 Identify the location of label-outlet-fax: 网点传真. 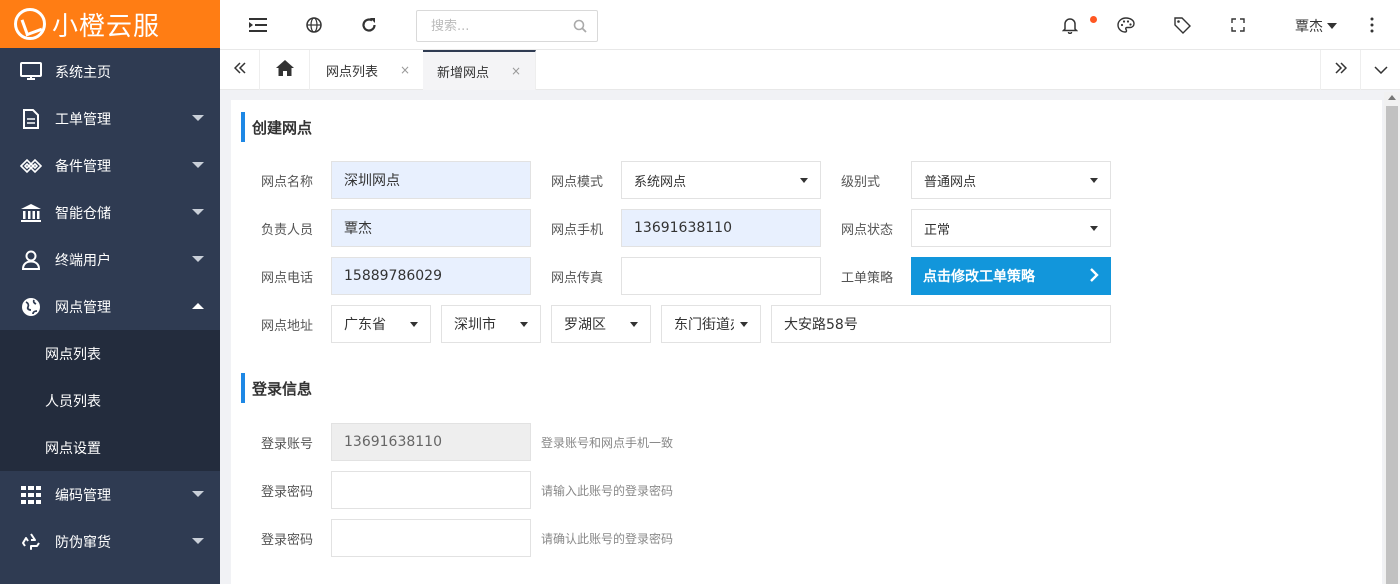
(577, 278).